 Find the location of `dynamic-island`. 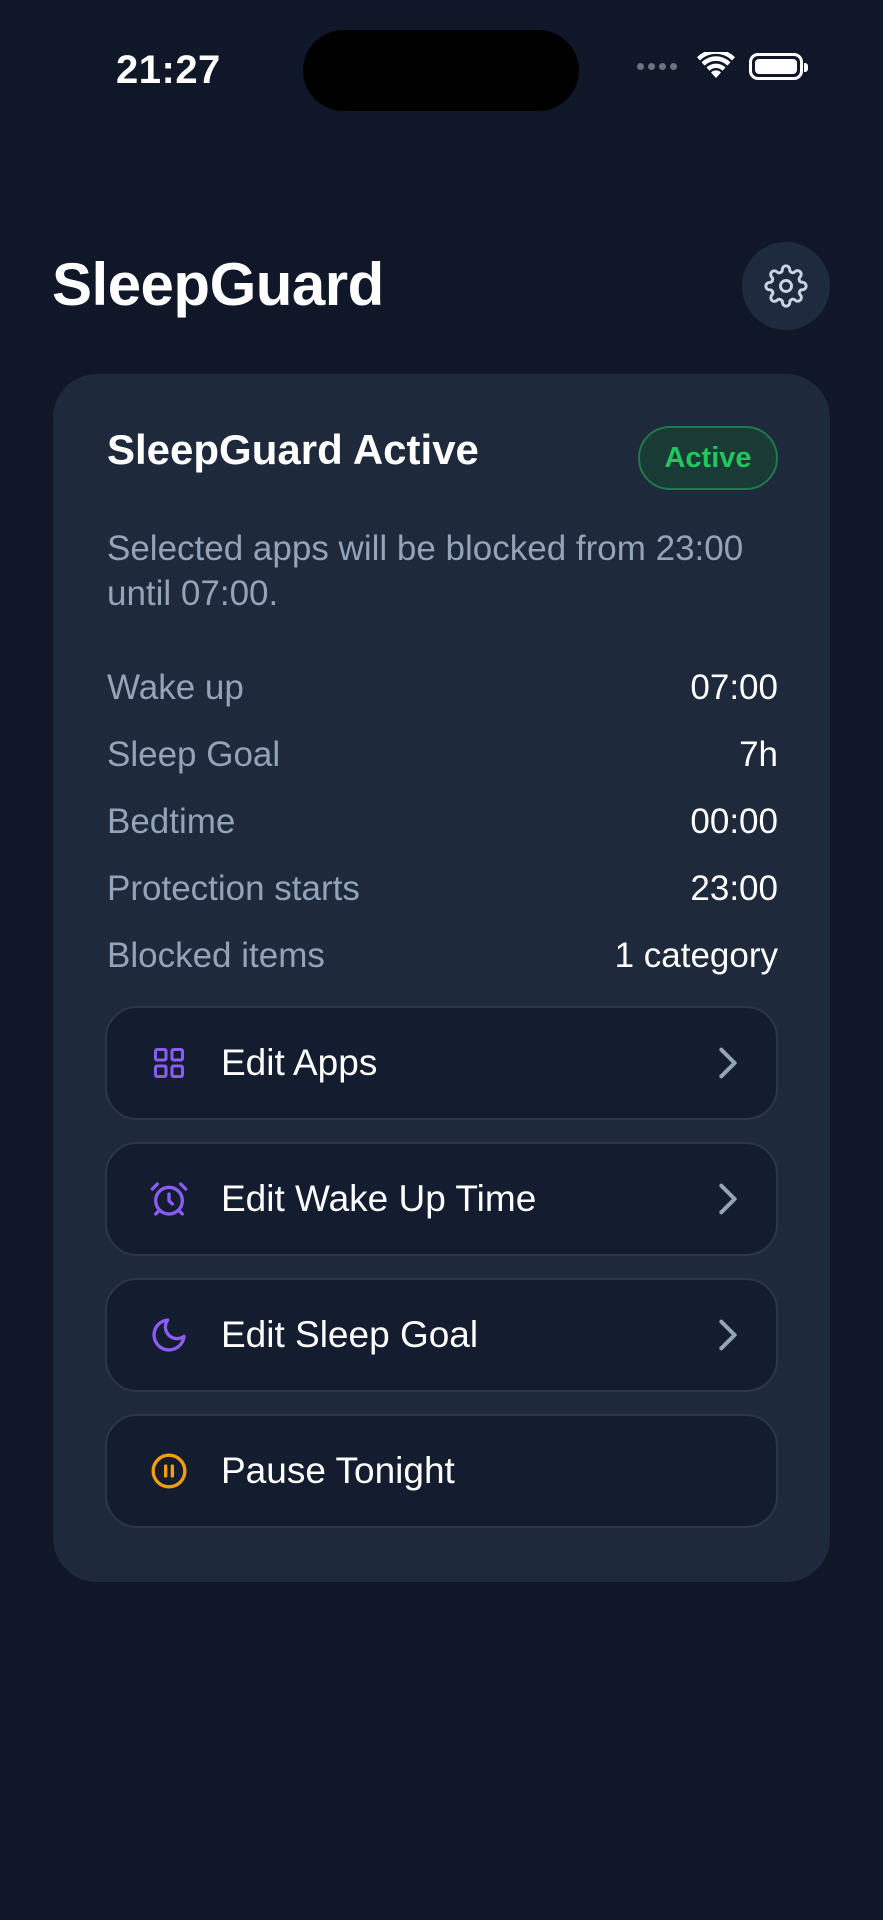

dynamic-island is located at coordinates (441, 70).